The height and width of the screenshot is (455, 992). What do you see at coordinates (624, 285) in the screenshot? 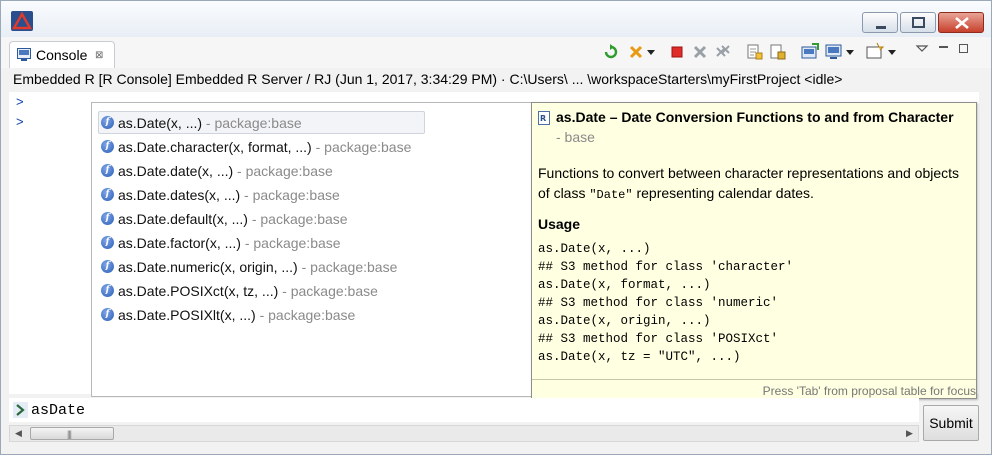
I see `usage-line: as.Date(x, format, ...)` at bounding box center [624, 285].